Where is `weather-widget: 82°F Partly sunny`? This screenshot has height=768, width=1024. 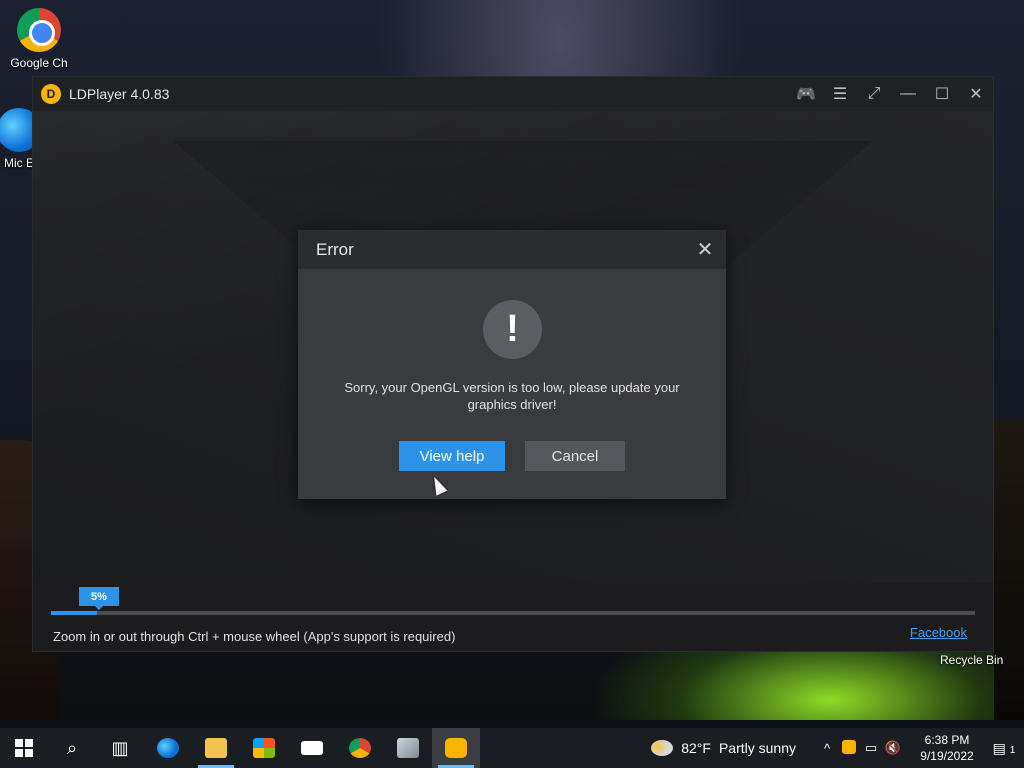
weather-widget: 82°F Partly sunny is located at coordinates (727, 748).